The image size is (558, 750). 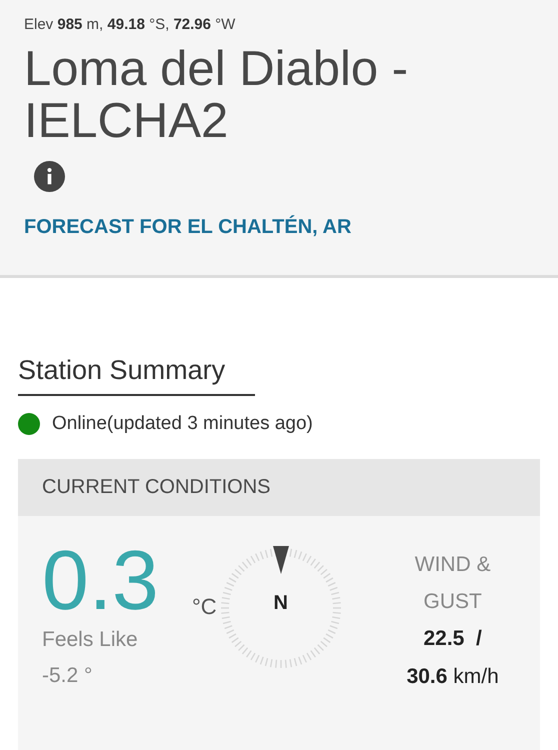 What do you see at coordinates (204, 607) in the screenshot?
I see `temperature-unit: °C` at bounding box center [204, 607].